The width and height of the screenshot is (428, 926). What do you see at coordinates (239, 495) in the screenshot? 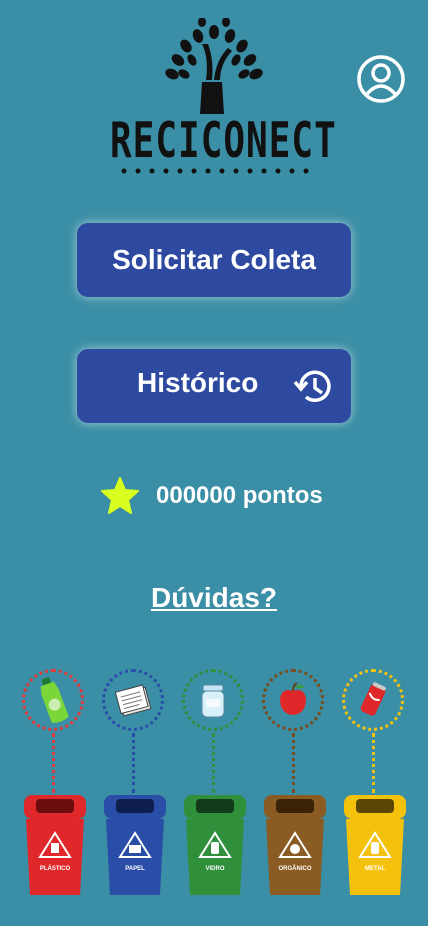
I see `points-text: 000000 pontos` at bounding box center [239, 495].